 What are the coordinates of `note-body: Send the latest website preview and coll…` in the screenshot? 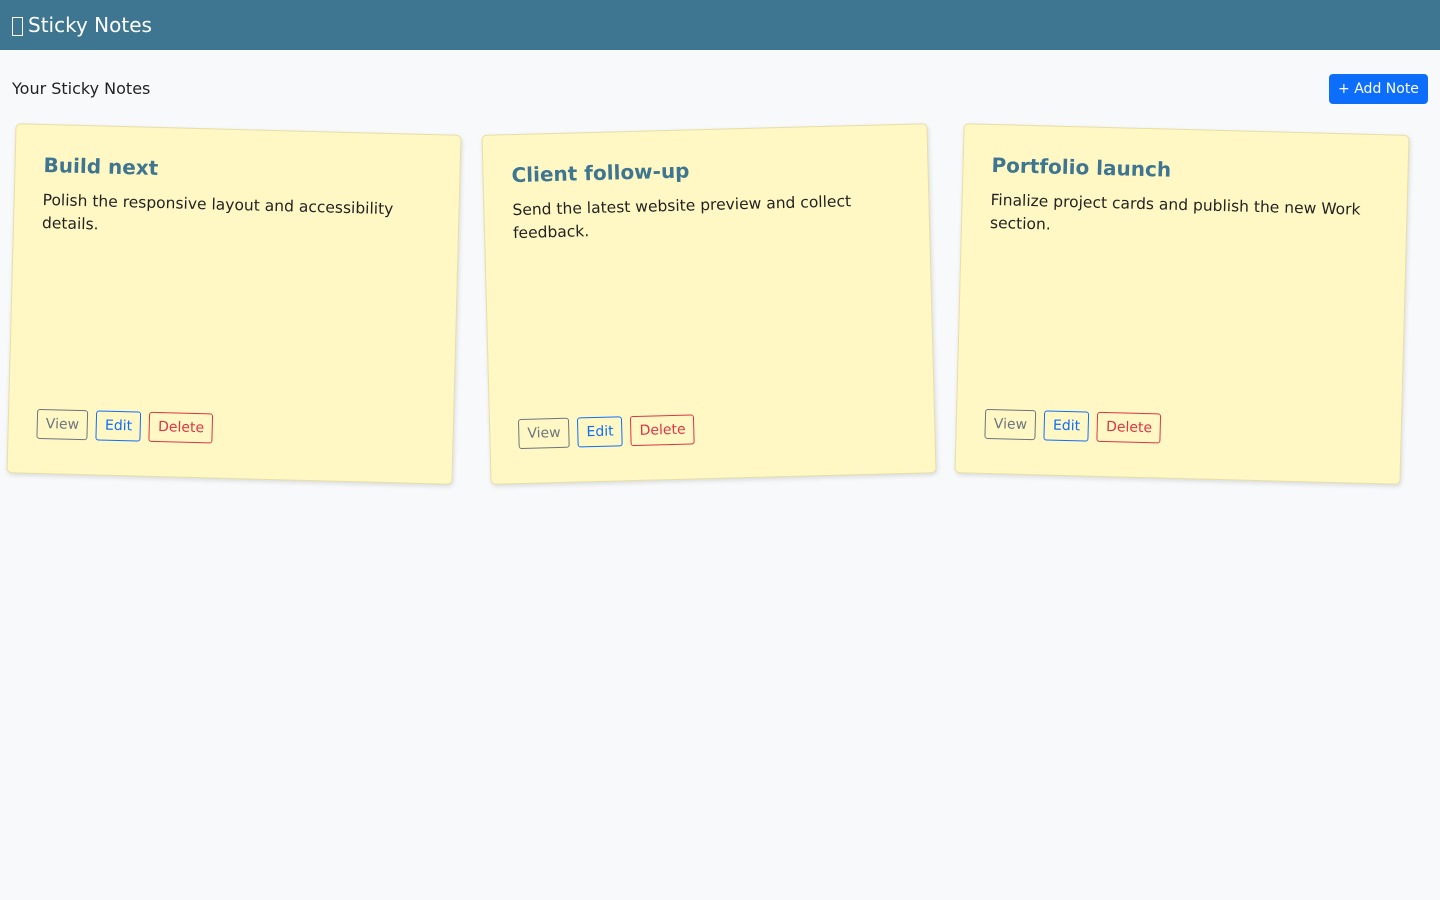 It's located at (682, 217).